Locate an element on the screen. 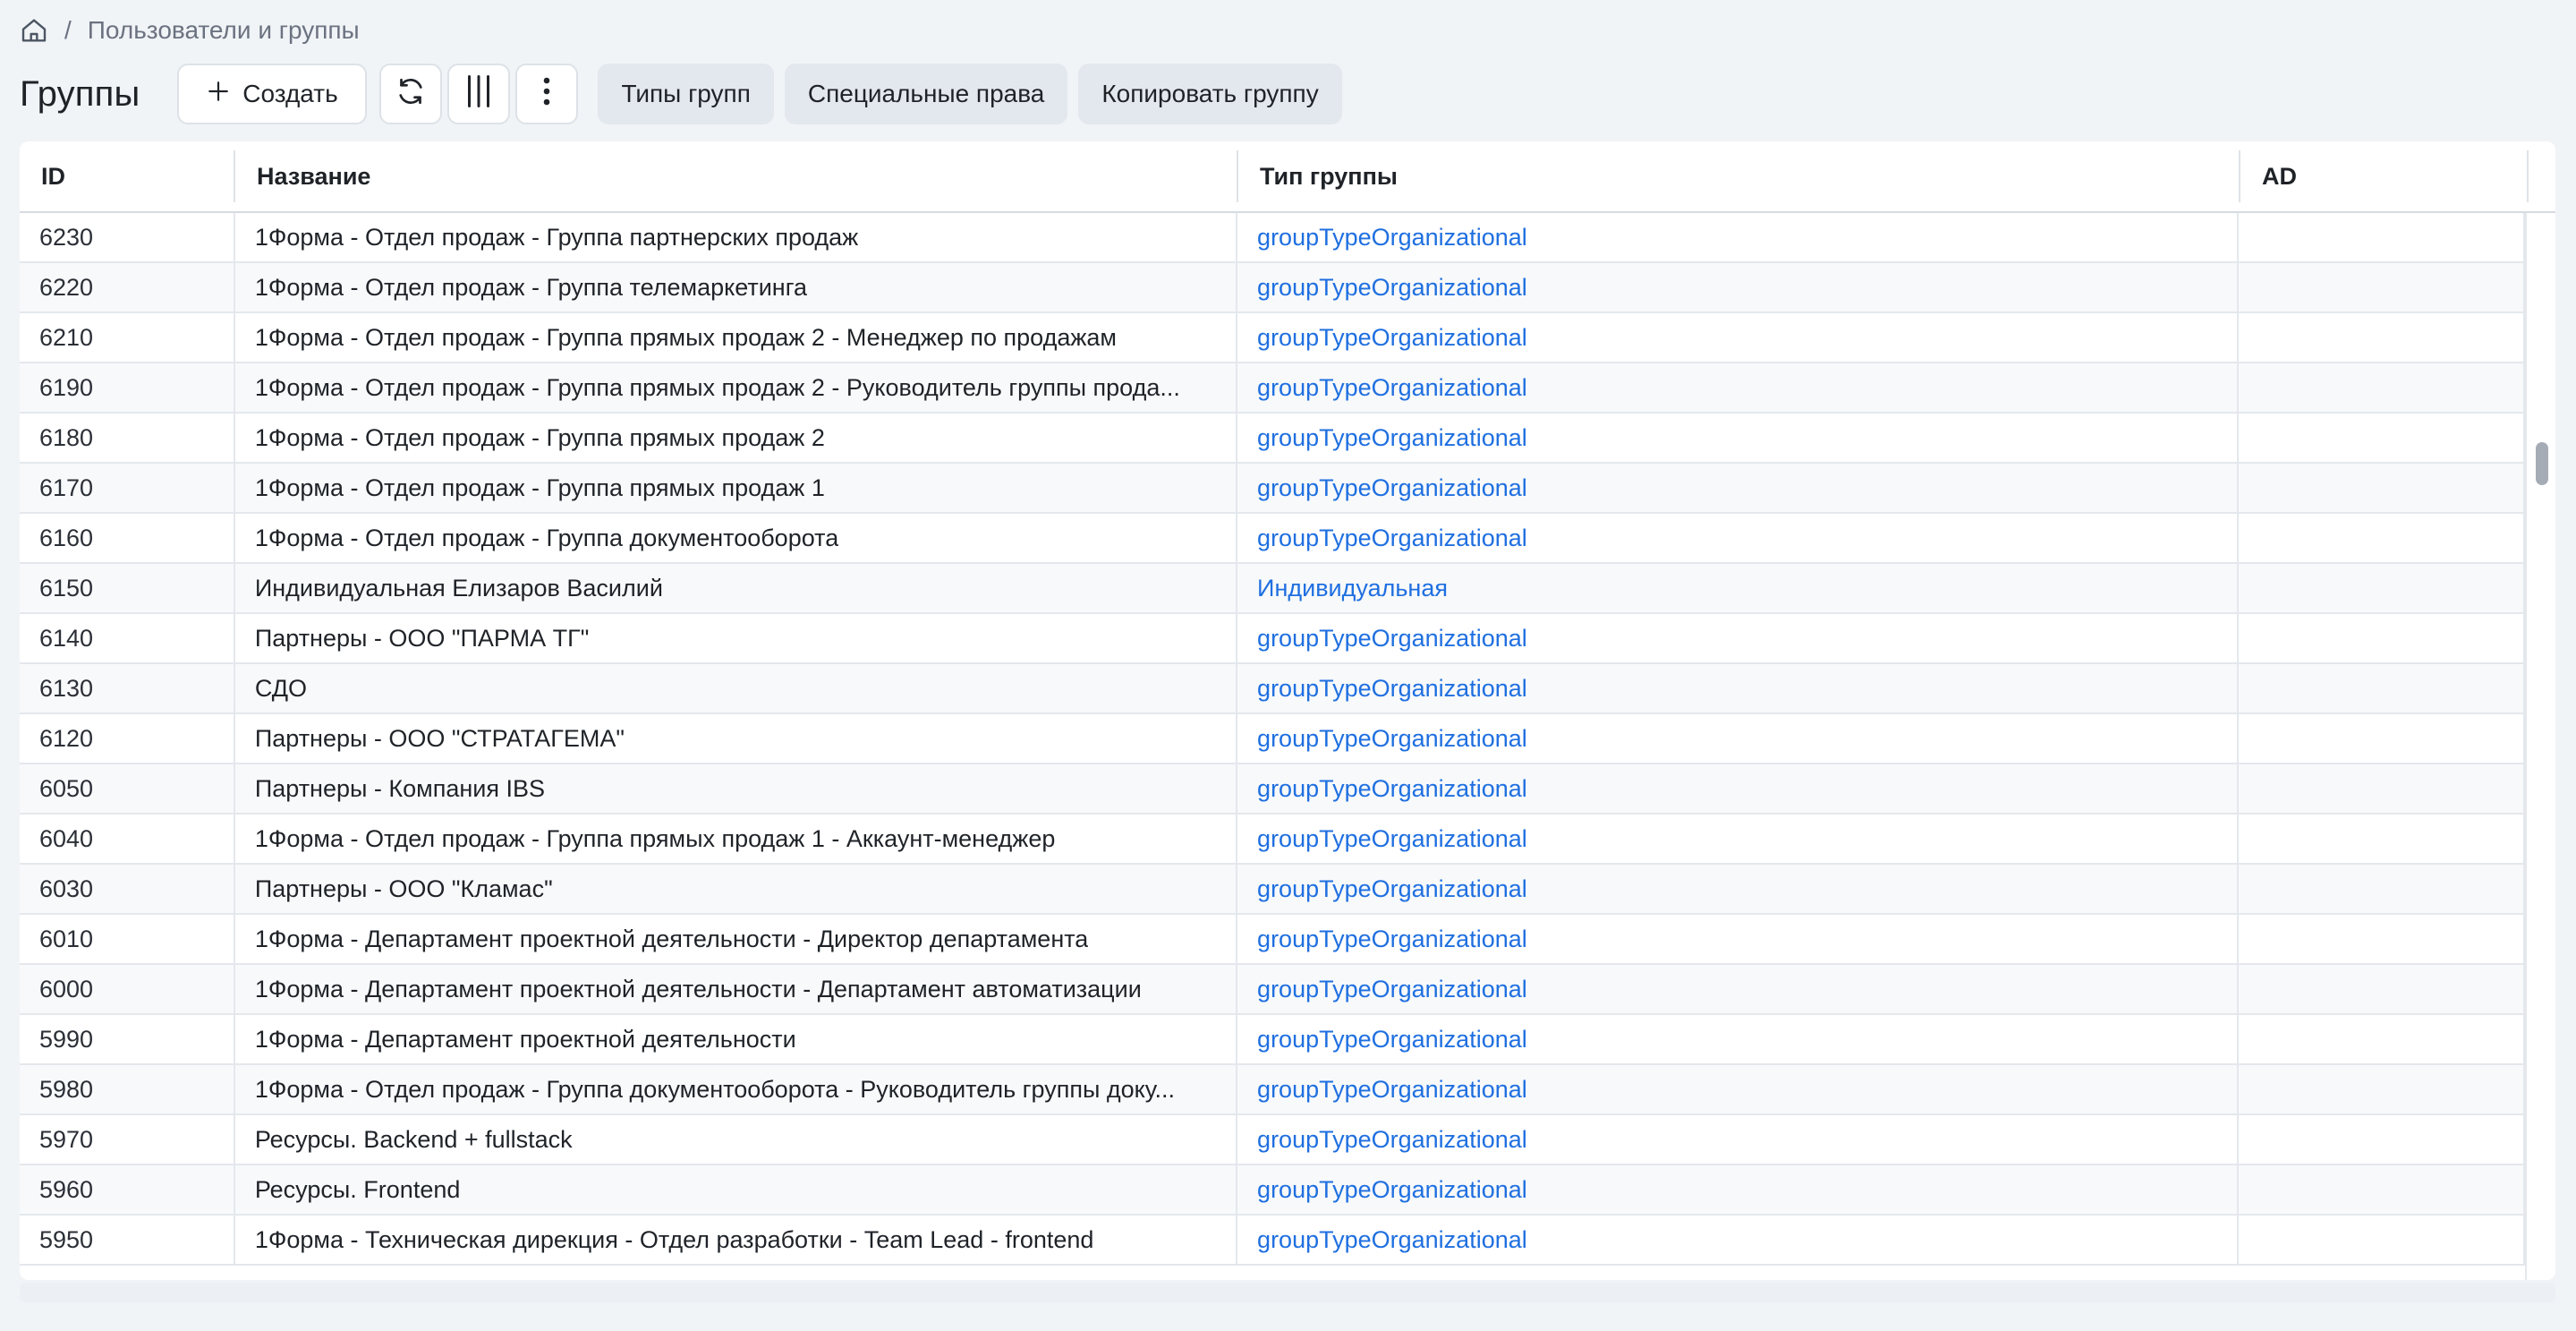 The height and width of the screenshot is (1331, 2576). cell-id: 6120 is located at coordinates (127, 738).